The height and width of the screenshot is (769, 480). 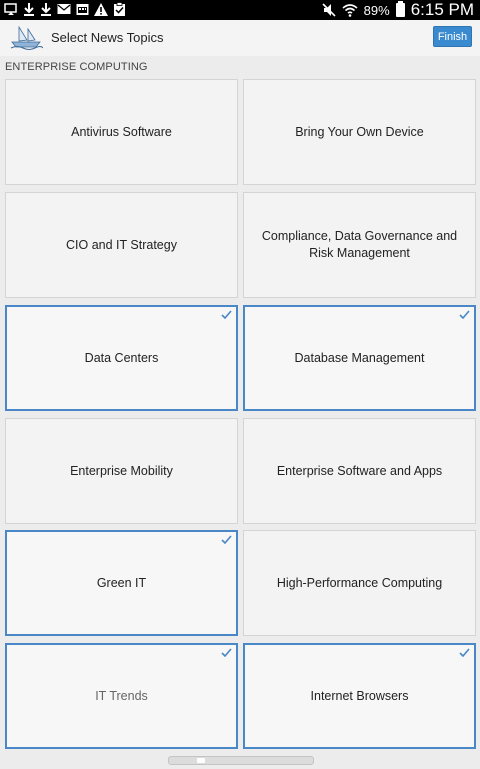 I want to click on topic-label: IT Trends, so click(x=121, y=695).